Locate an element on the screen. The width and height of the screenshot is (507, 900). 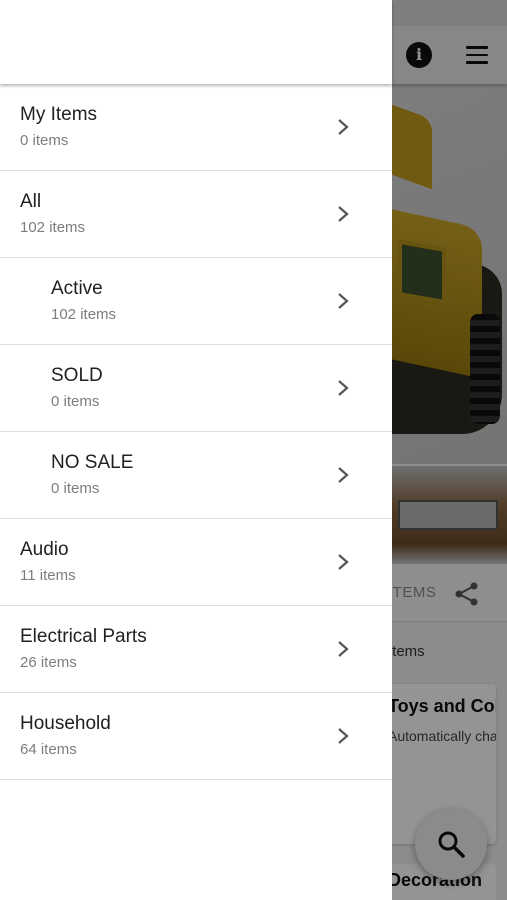
category-active: Active 102 items is located at coordinates (196, 301).